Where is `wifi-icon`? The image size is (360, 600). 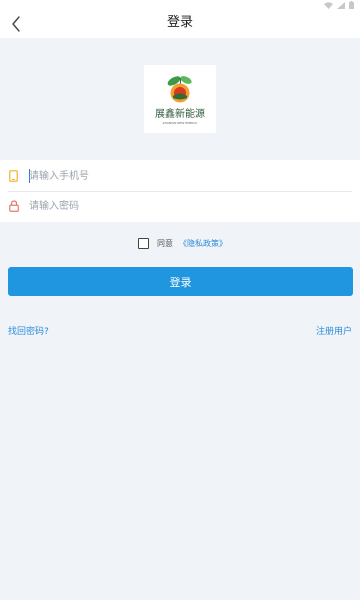 wifi-icon is located at coordinates (328, 5).